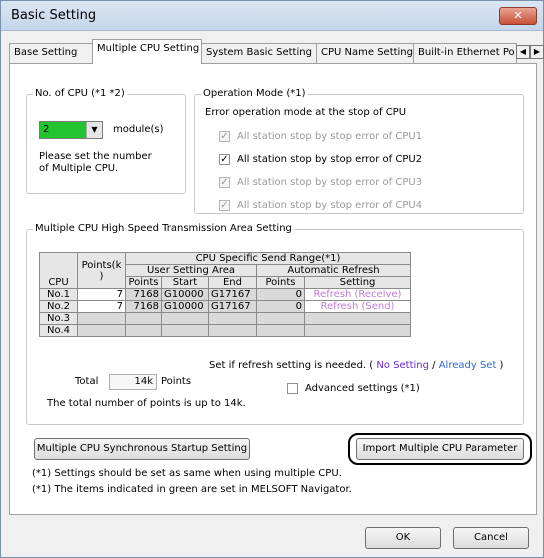 This screenshot has height=558, width=544. What do you see at coordinates (191, 270) in the screenshot?
I see `user-setting-area-header: User Setting Area` at bounding box center [191, 270].